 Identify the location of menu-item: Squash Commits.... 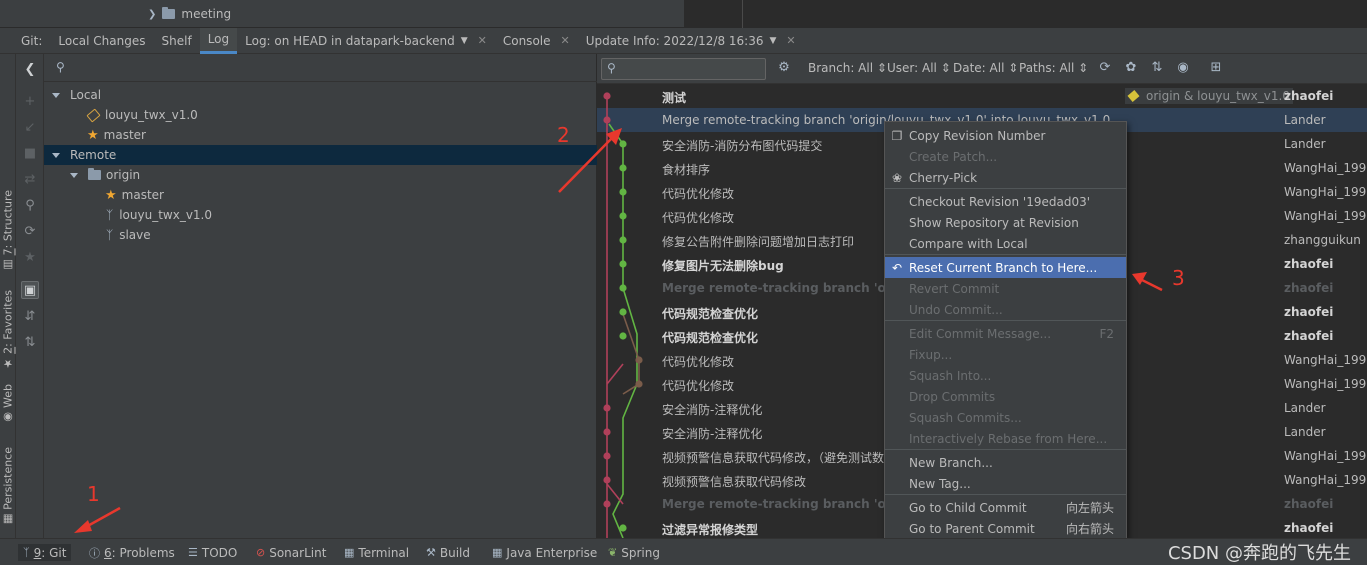
(1005, 417).